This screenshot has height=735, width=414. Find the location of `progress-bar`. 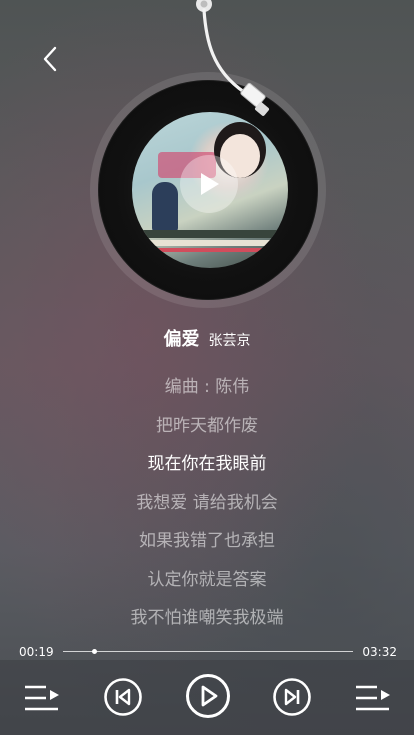

progress-bar is located at coordinates (208, 651).